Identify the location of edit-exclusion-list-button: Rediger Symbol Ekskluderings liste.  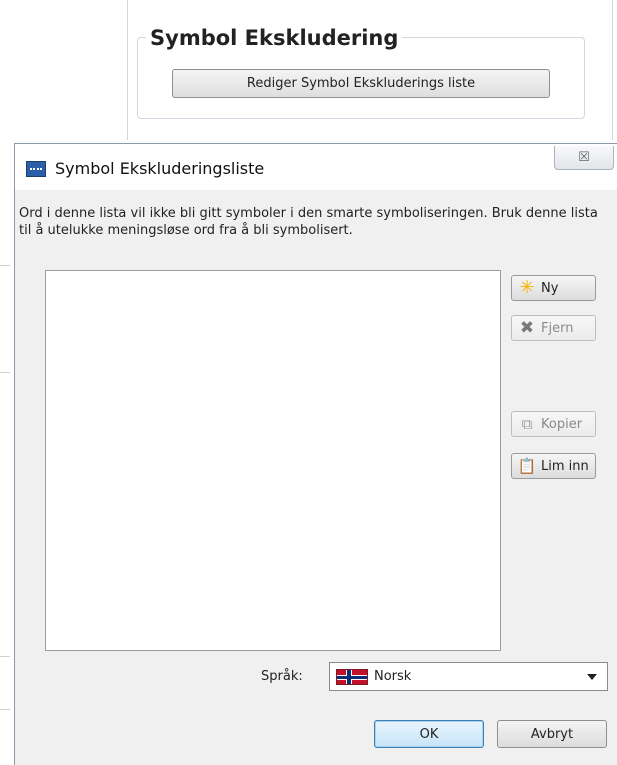
(361, 83).